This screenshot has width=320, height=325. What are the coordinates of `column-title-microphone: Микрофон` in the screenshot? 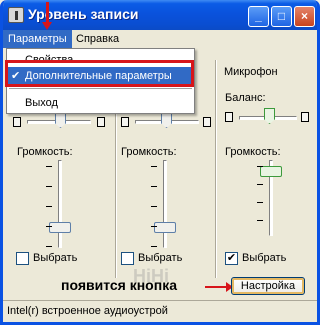 It's located at (251, 72).